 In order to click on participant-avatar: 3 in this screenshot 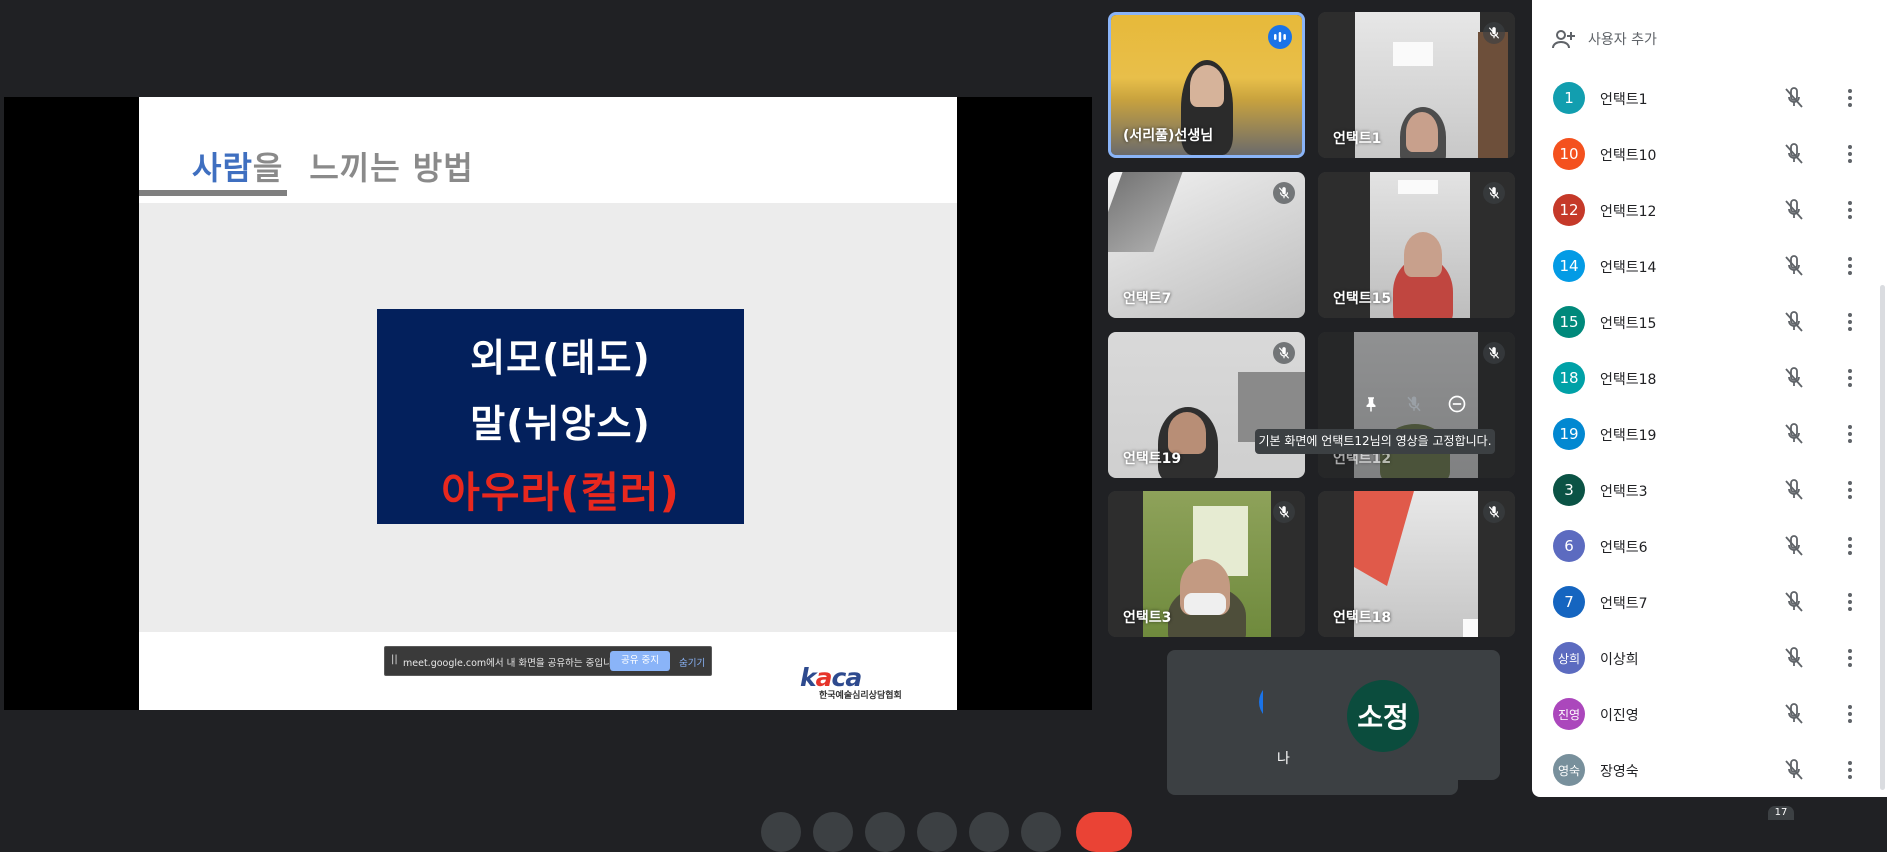, I will do `click(1569, 490)`.